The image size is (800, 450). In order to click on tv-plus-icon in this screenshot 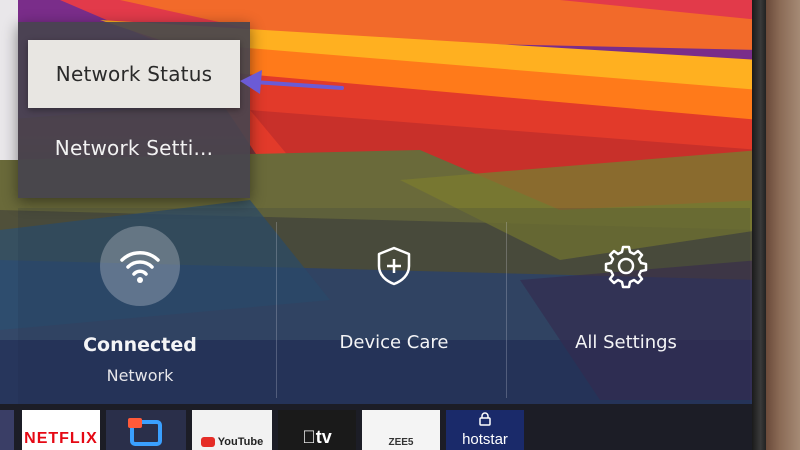, I will do `click(145, 432)`.